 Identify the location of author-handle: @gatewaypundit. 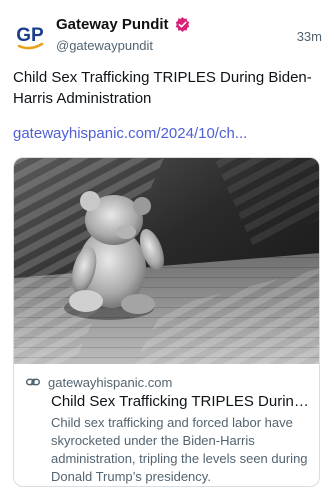
(104, 45).